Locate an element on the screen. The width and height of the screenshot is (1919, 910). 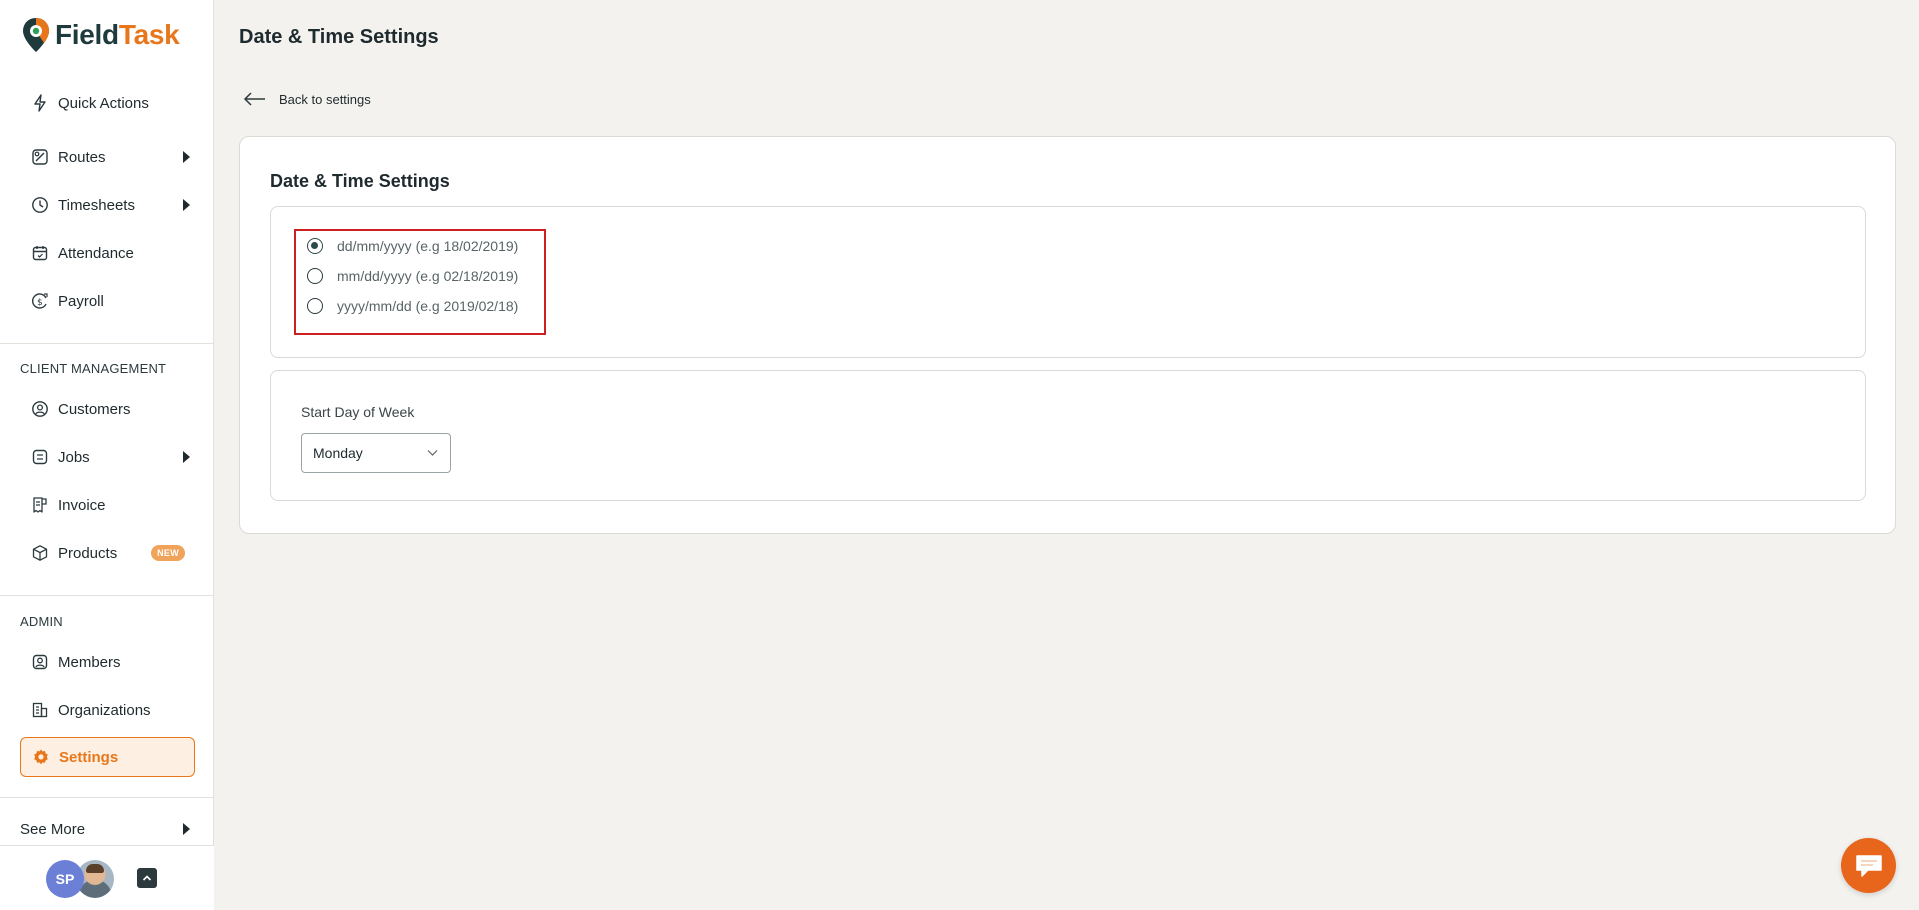
sidebar-item-label: Attendance is located at coordinates (96, 253).